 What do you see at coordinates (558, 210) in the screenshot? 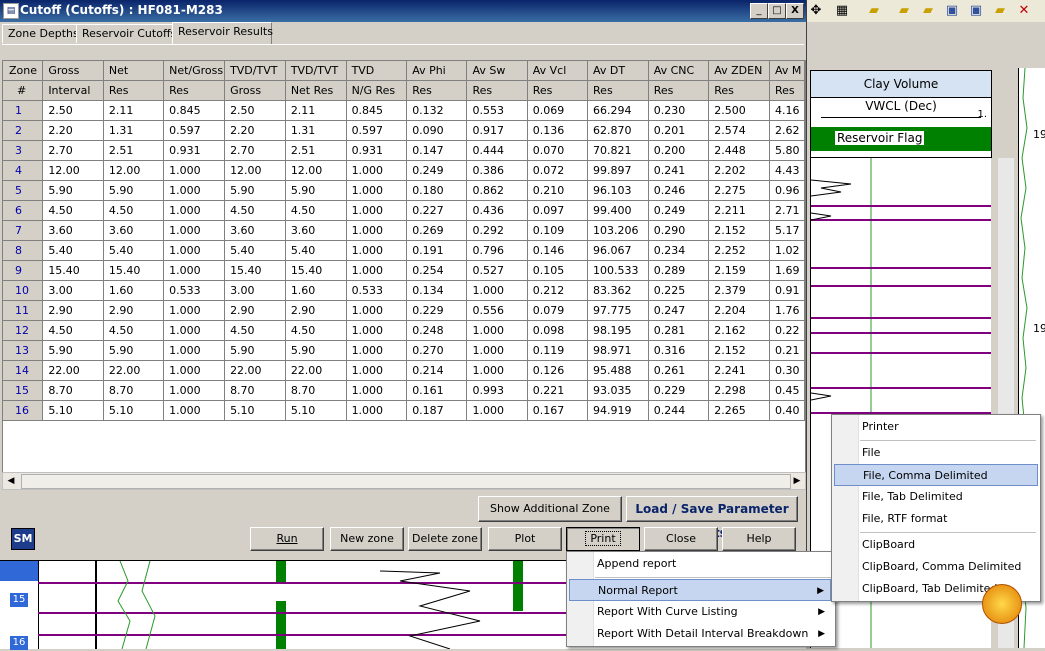
I see `table-cell: 0.097` at bounding box center [558, 210].